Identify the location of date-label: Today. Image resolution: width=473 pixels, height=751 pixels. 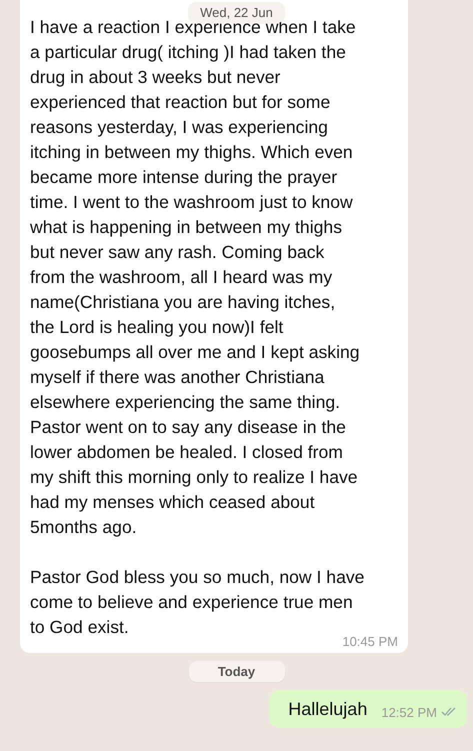
(236, 671).